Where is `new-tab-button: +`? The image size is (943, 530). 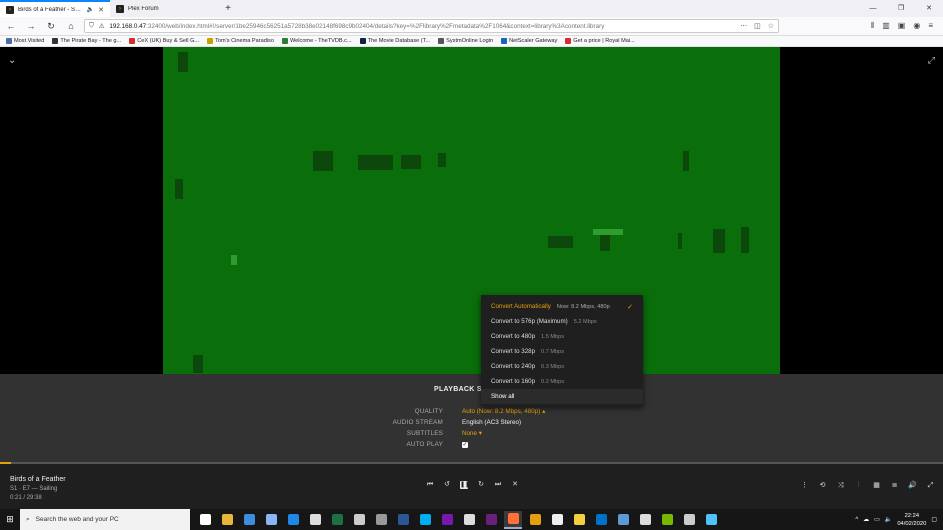
new-tab-button: + is located at coordinates (228, 8).